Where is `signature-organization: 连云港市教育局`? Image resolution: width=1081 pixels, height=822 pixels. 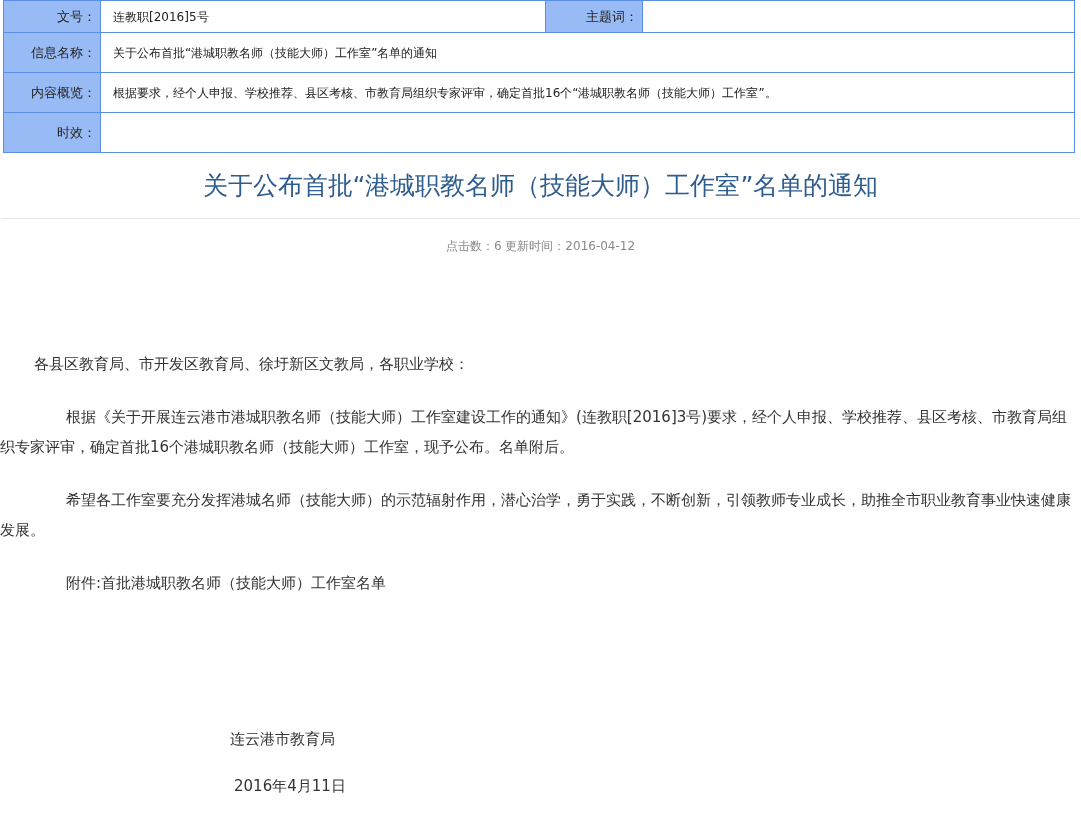 signature-organization: 连云港市教育局 is located at coordinates (283, 739).